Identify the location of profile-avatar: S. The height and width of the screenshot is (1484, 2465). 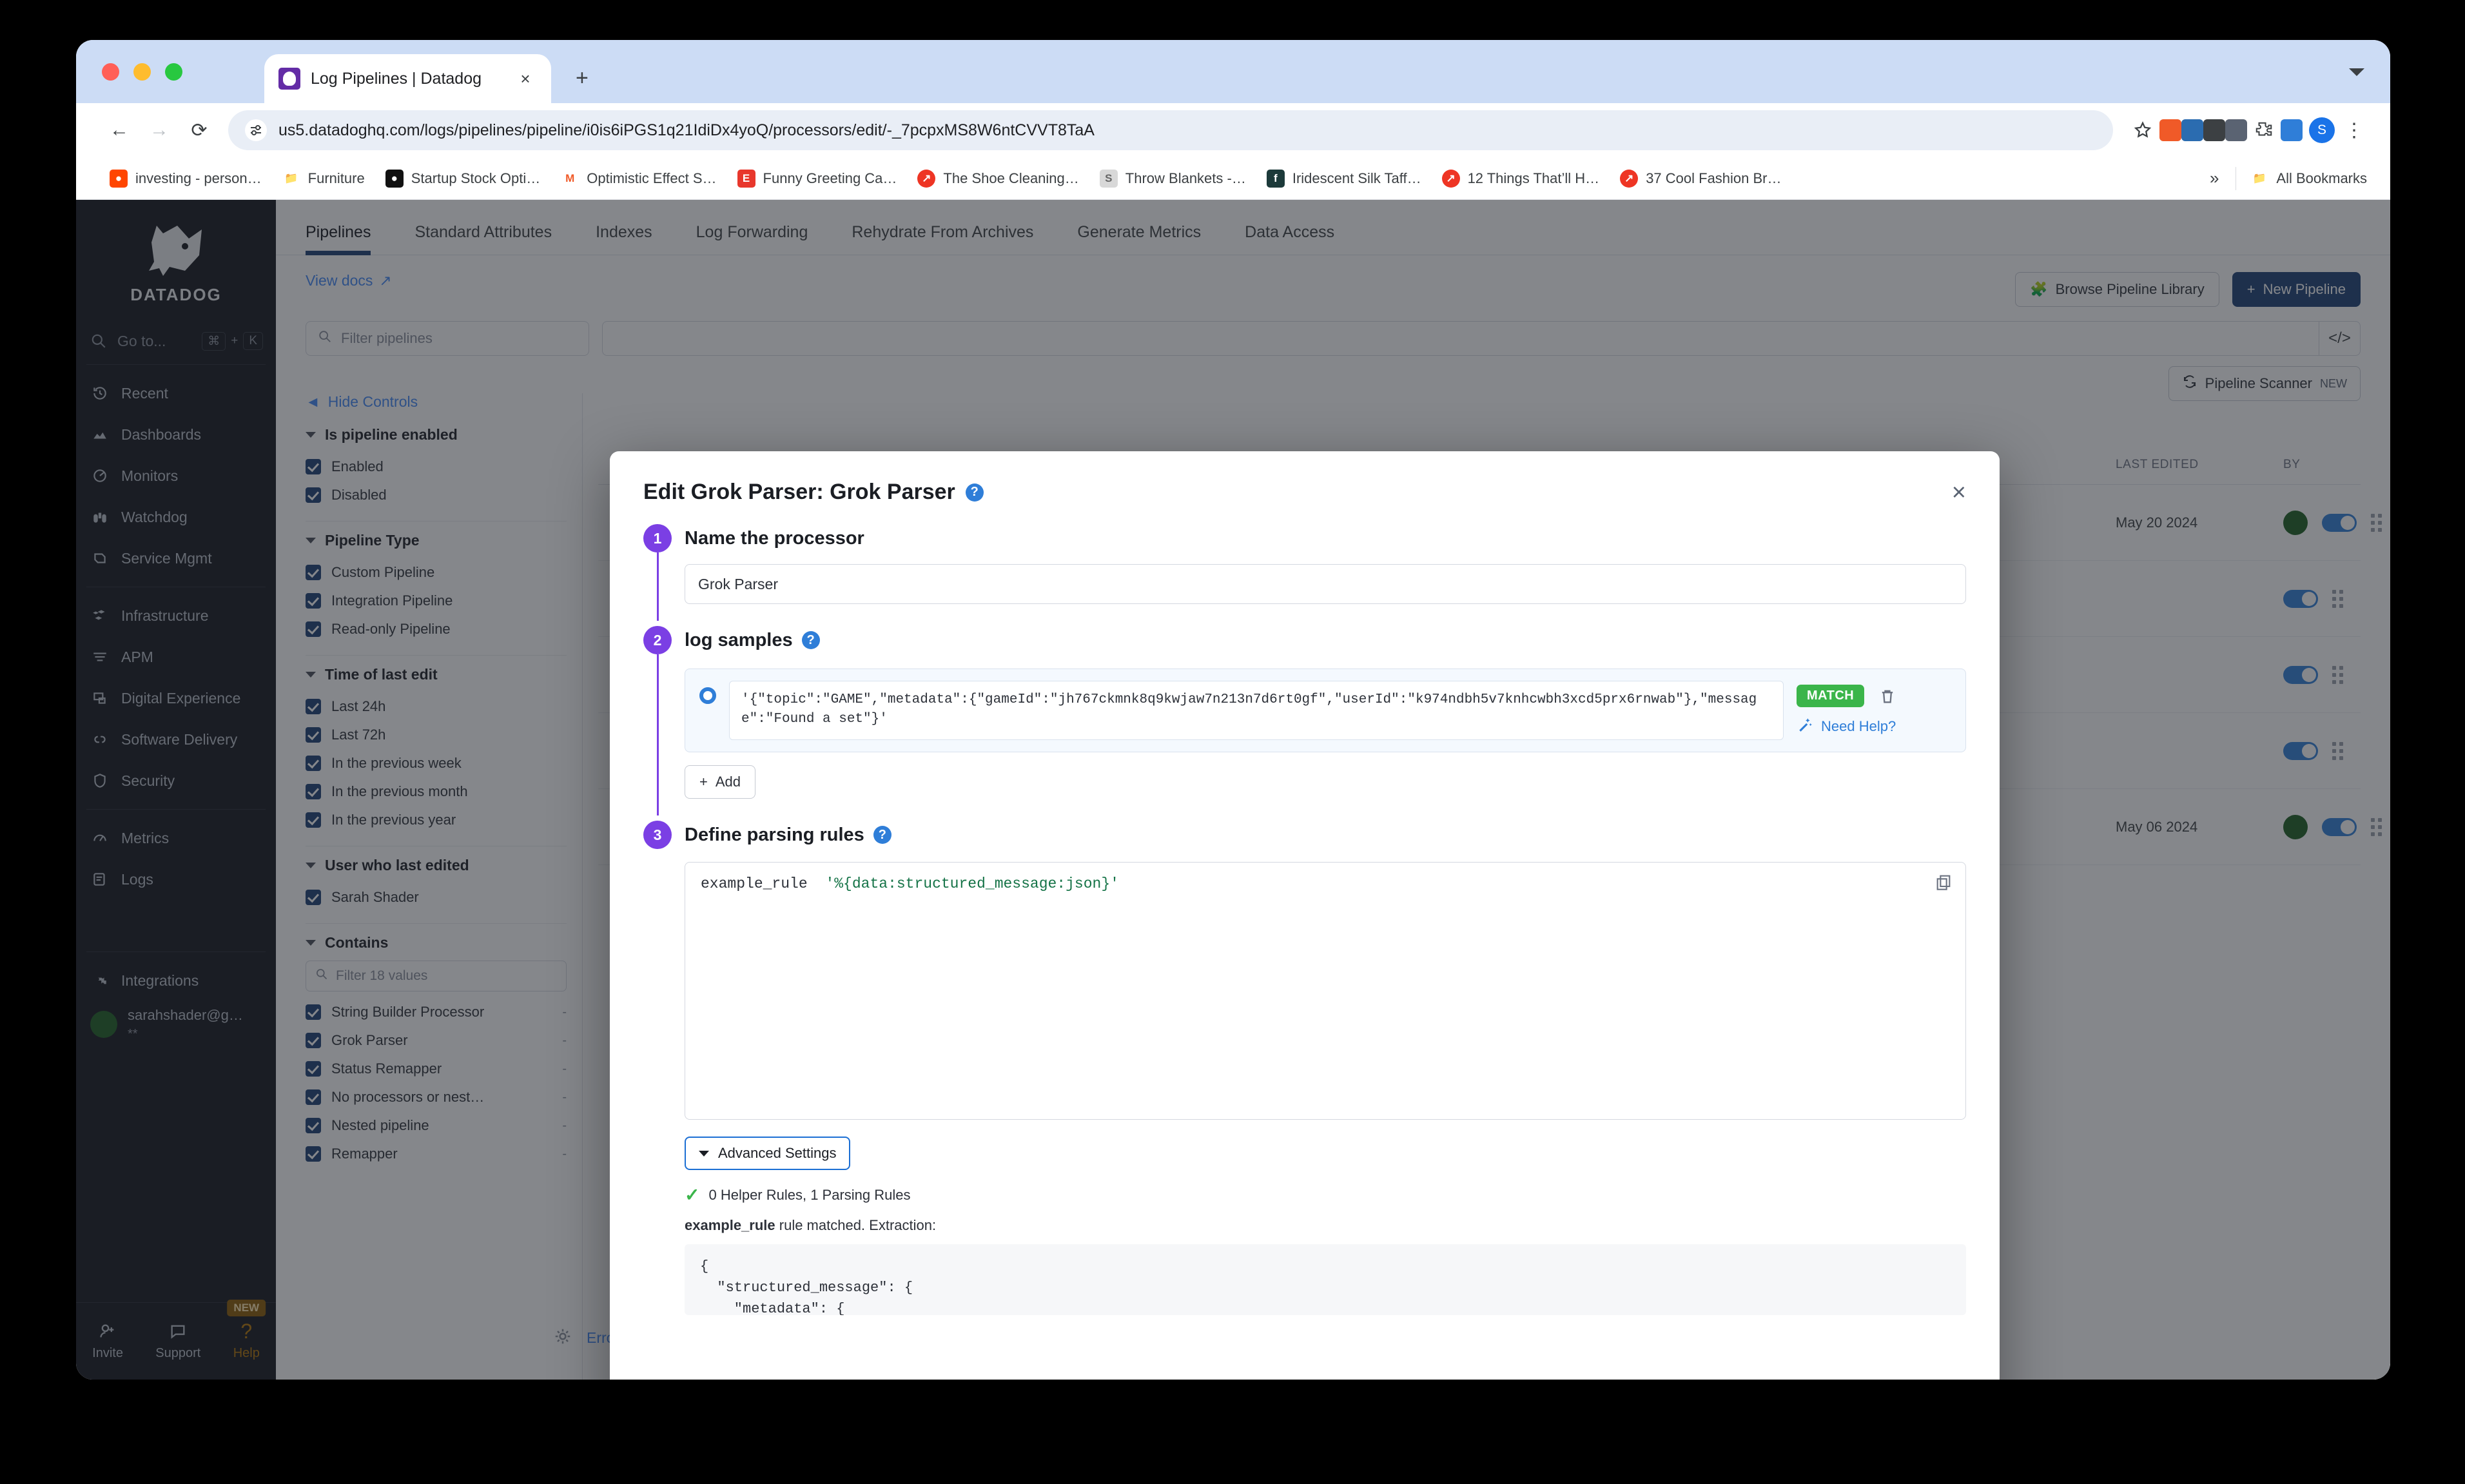
(2322, 130).